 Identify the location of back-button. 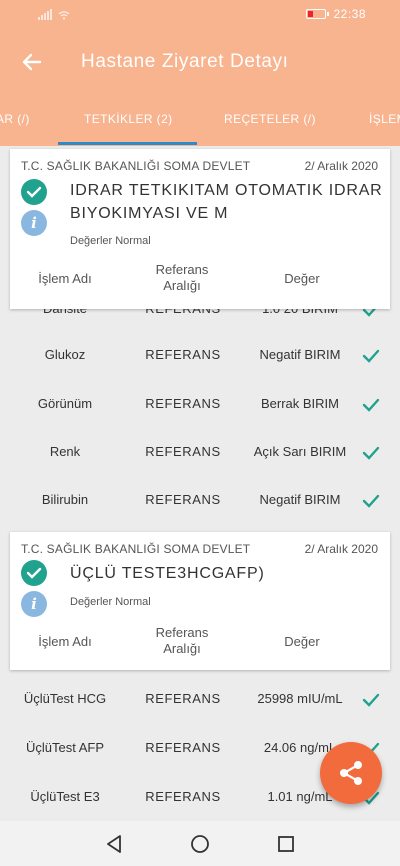
(32, 62).